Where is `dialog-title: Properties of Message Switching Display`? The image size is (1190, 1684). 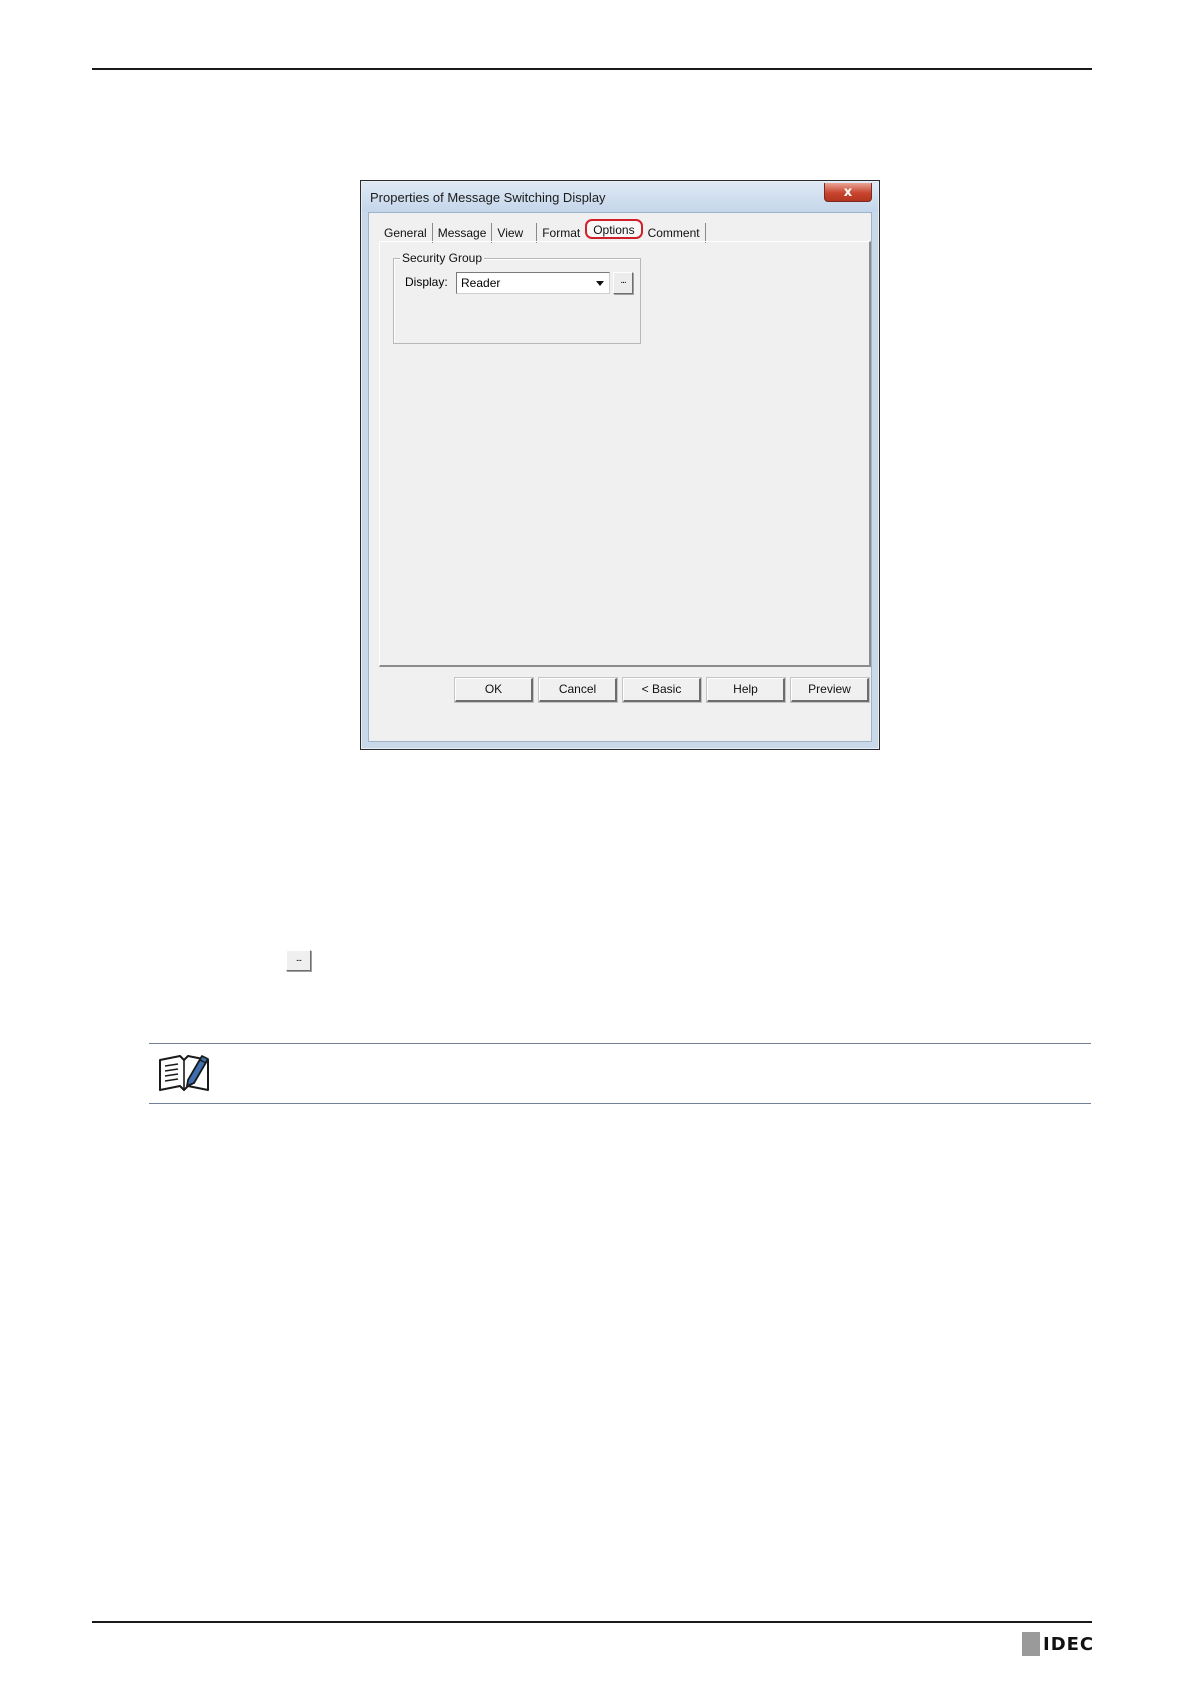
dialog-title: Properties of Message Switching Display is located at coordinates (488, 197).